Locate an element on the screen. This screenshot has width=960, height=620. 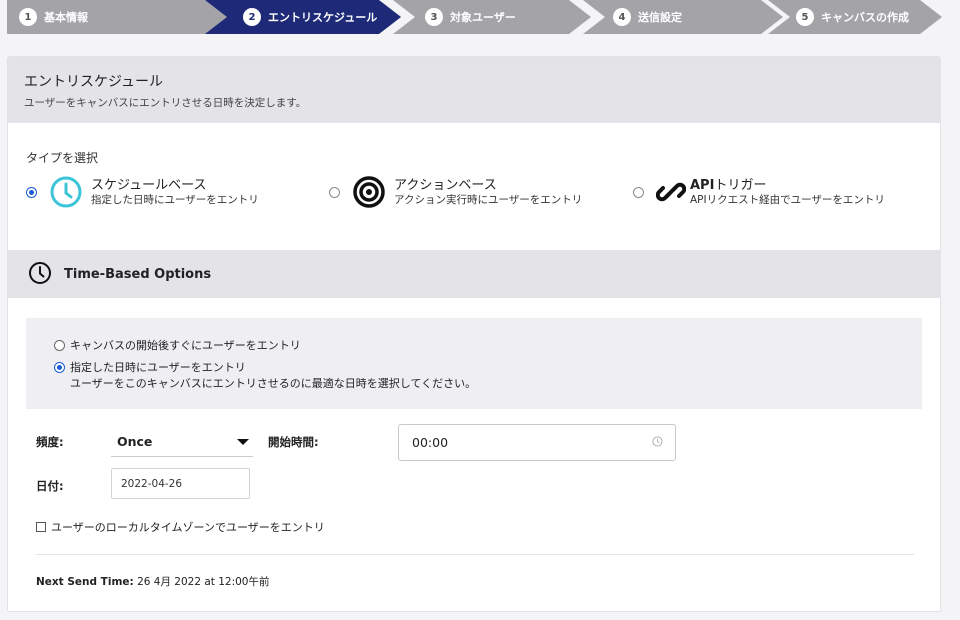
local-timezone-label: ユーザーのローカルタイムゾーンでユーザーをエントリ is located at coordinates (188, 527).